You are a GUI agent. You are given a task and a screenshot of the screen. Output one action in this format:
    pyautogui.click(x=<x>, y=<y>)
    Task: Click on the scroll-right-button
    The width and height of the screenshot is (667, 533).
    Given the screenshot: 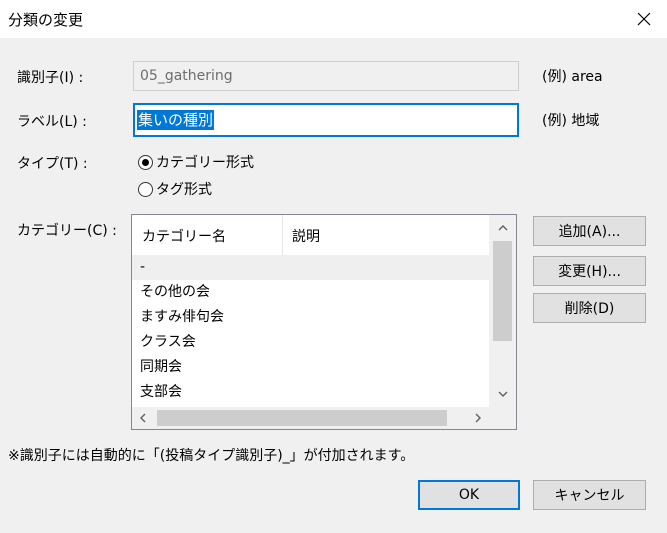 What is the action you would take?
    pyautogui.click(x=478, y=418)
    